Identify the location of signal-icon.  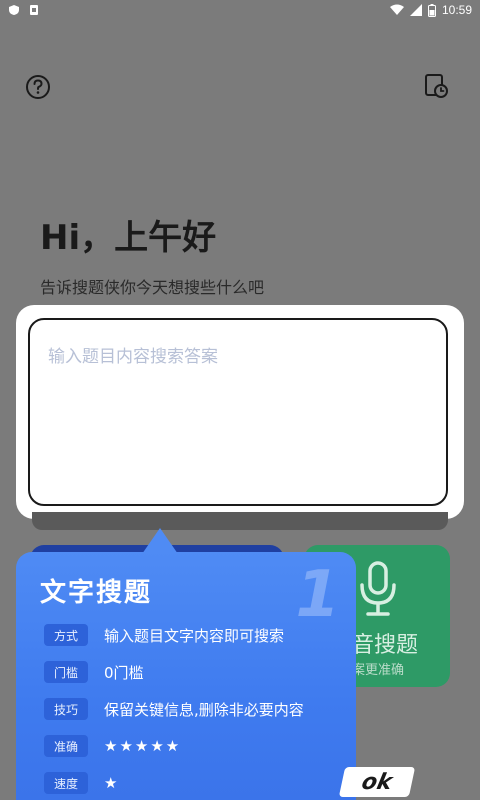
(415, 10).